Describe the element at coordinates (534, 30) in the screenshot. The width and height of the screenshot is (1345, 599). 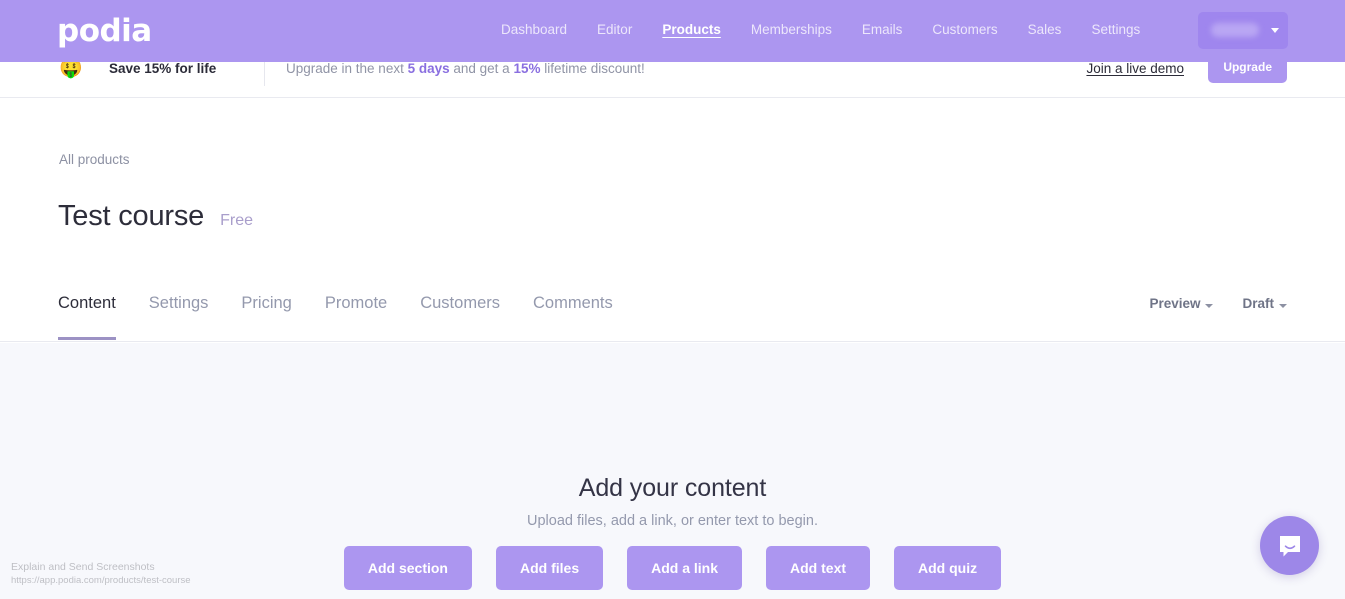
I see `nav-link-dashboard: Dashboard` at that location.